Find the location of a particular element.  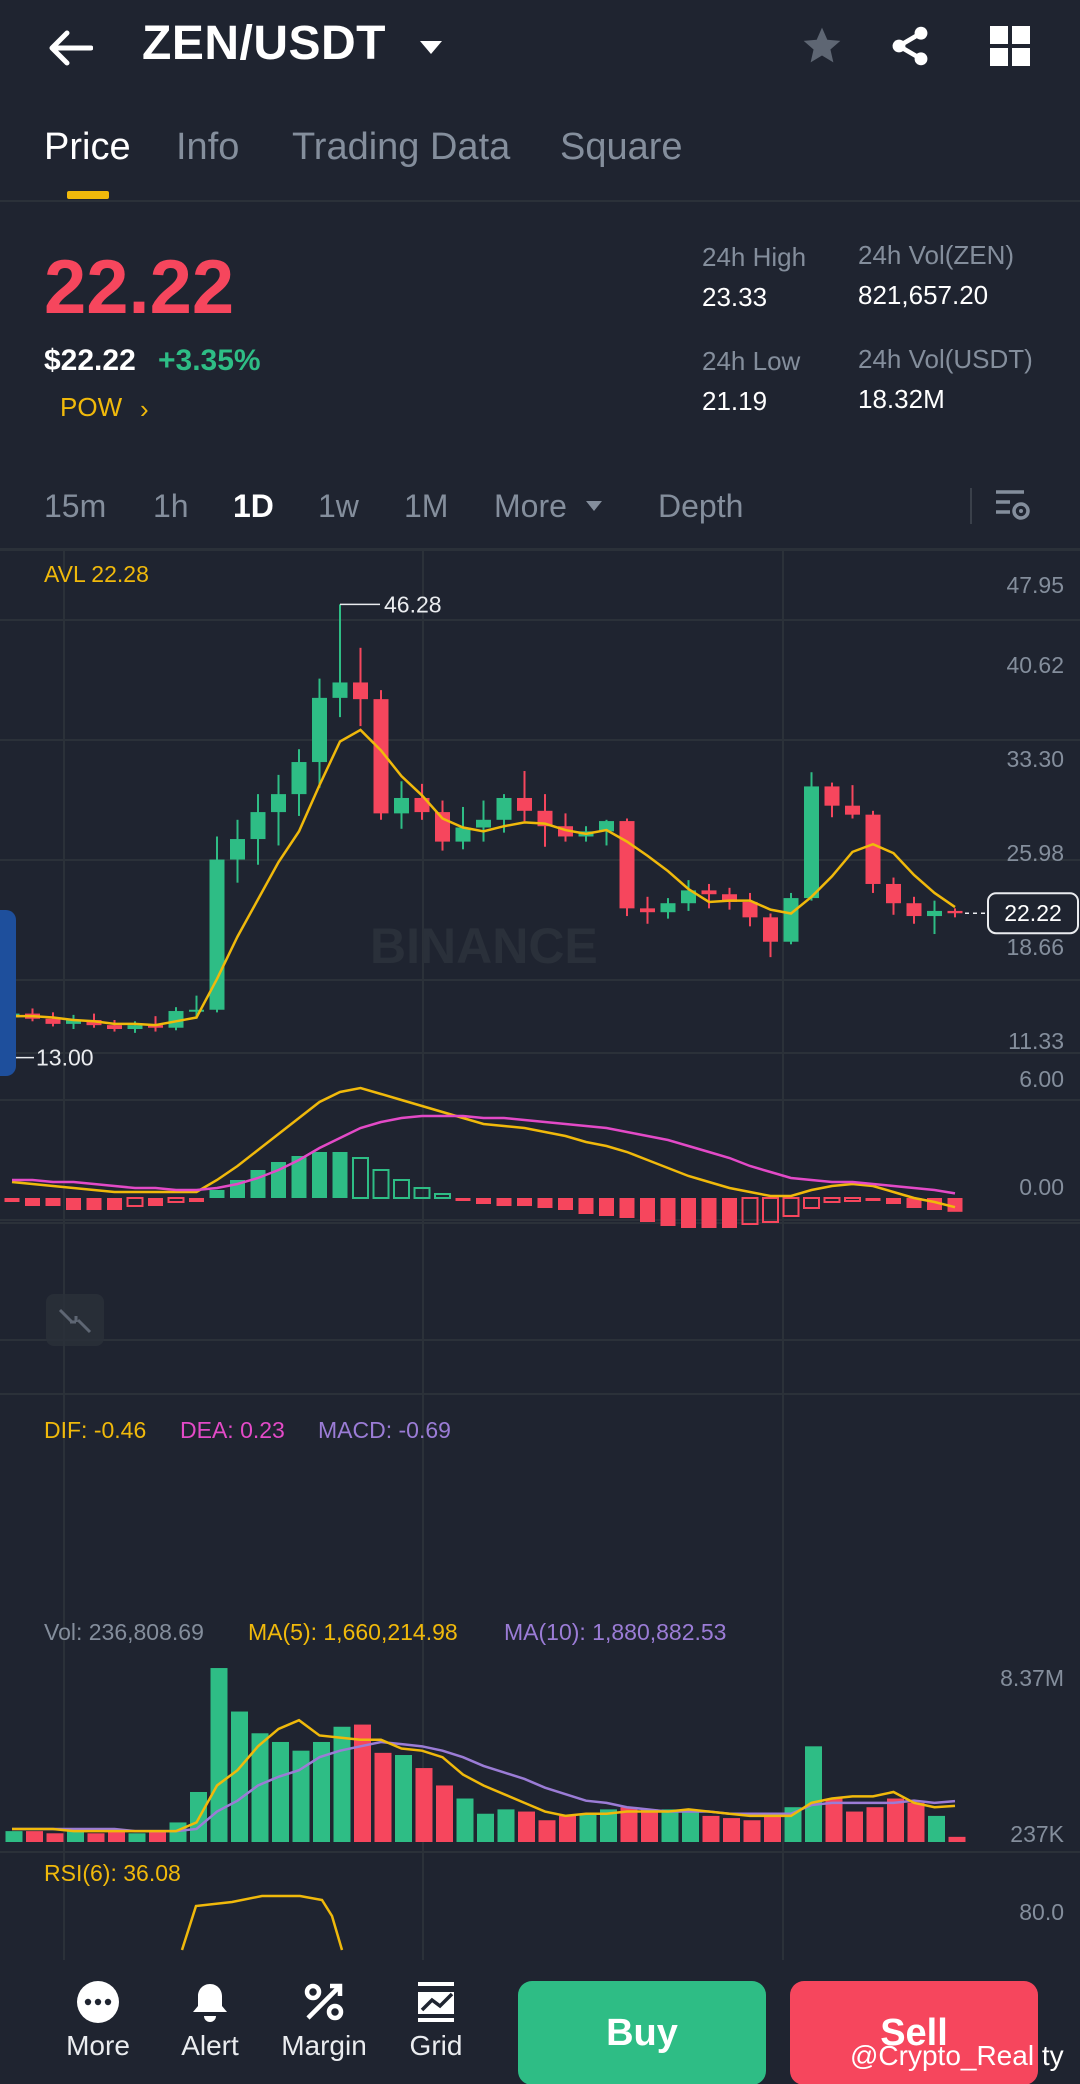

bell-icon is located at coordinates (210, 2002).